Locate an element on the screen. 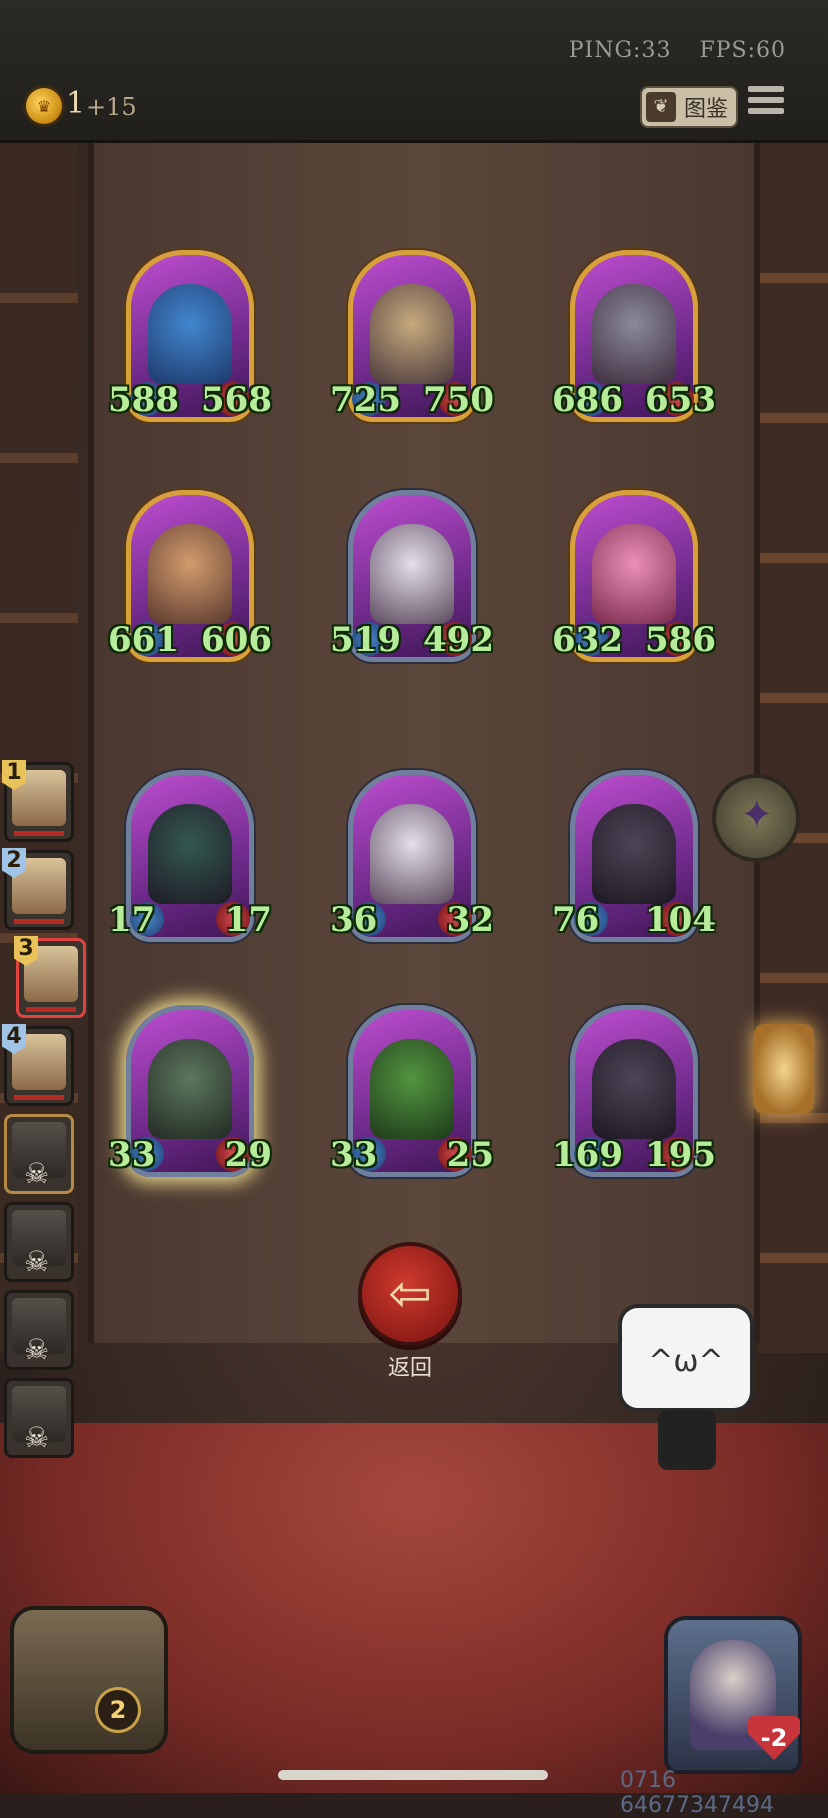 The height and width of the screenshot is (1818, 828). coin-amount: 1 is located at coordinates (76, 103).